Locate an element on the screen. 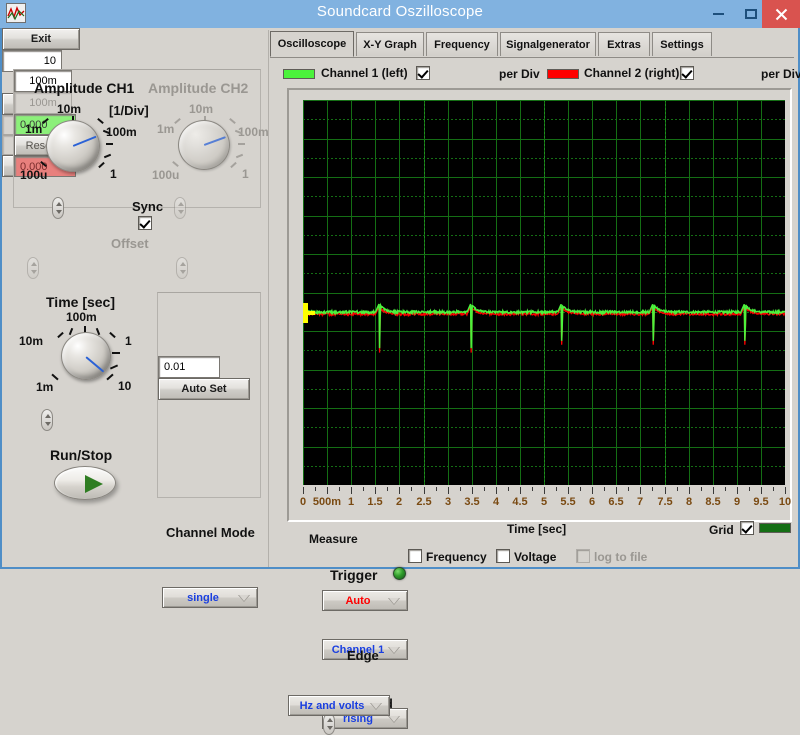  measure-mode-combo: Hz and volts is located at coordinates (339, 705).